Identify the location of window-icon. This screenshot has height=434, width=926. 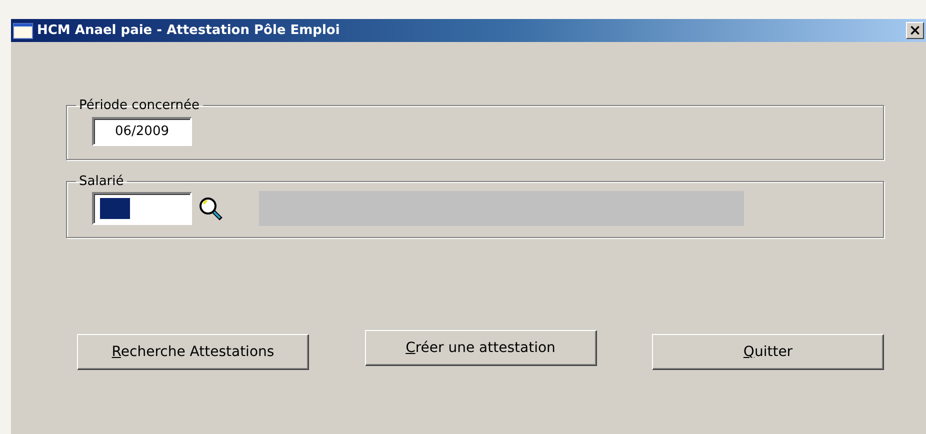
(23, 30).